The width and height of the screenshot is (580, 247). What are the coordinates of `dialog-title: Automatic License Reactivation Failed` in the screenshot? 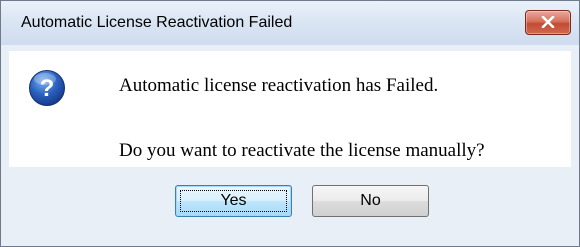 It's located at (157, 22).